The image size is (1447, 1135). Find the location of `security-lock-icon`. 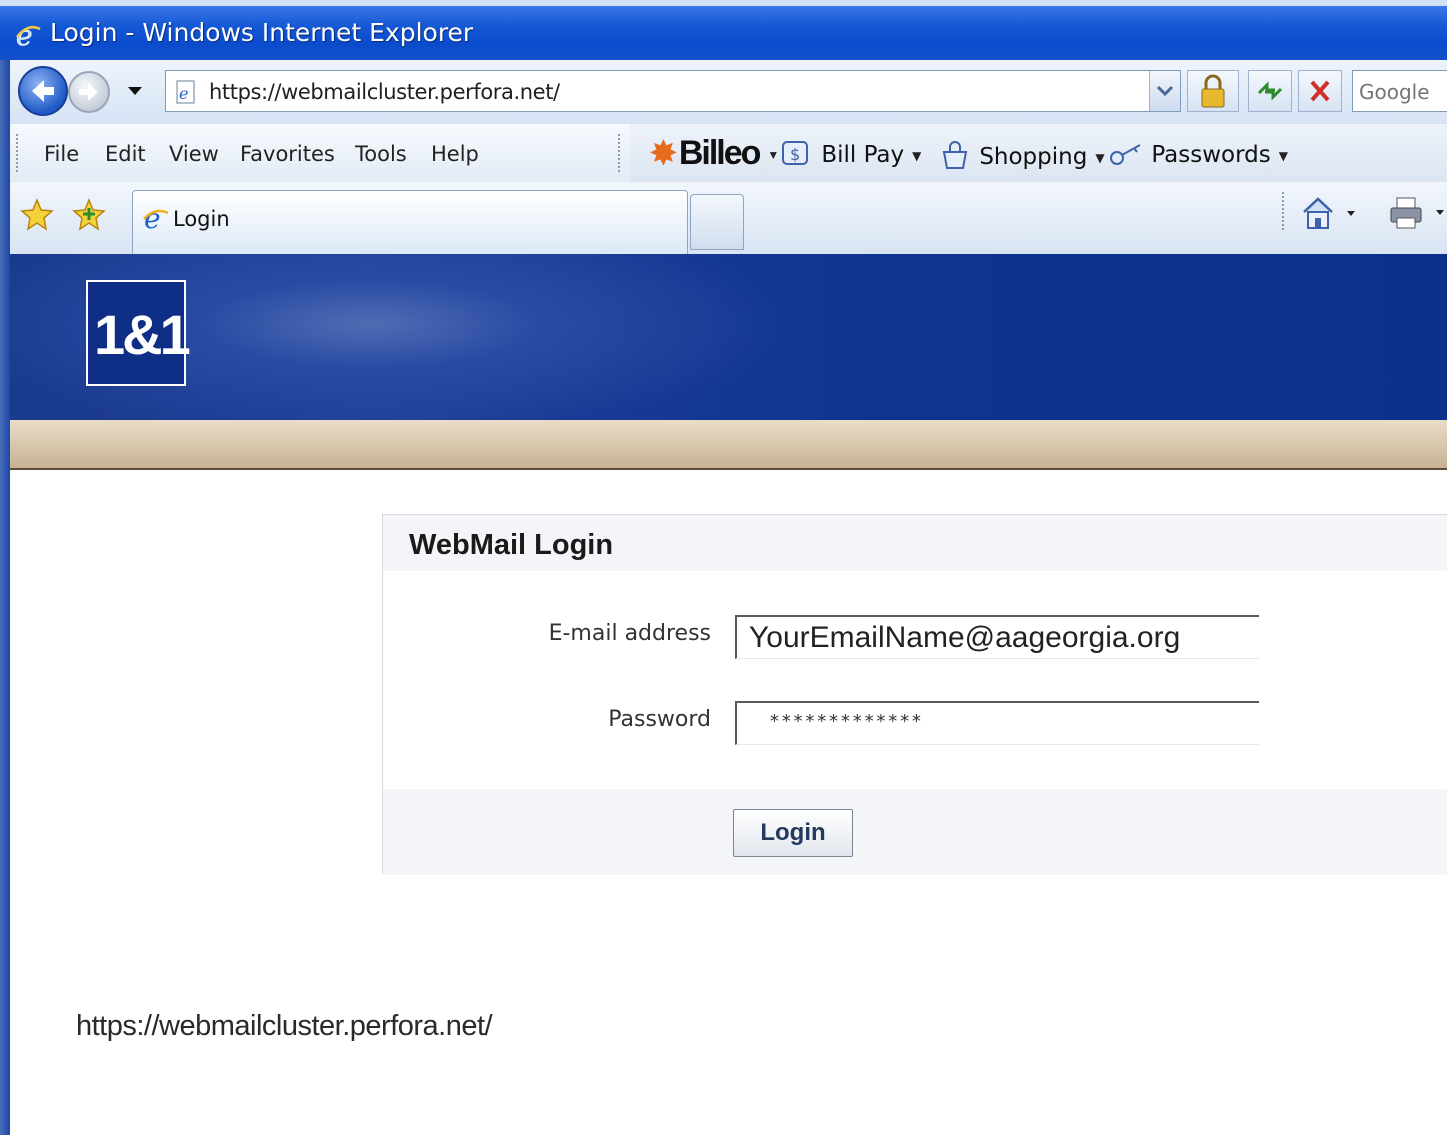

security-lock-icon is located at coordinates (1213, 91).